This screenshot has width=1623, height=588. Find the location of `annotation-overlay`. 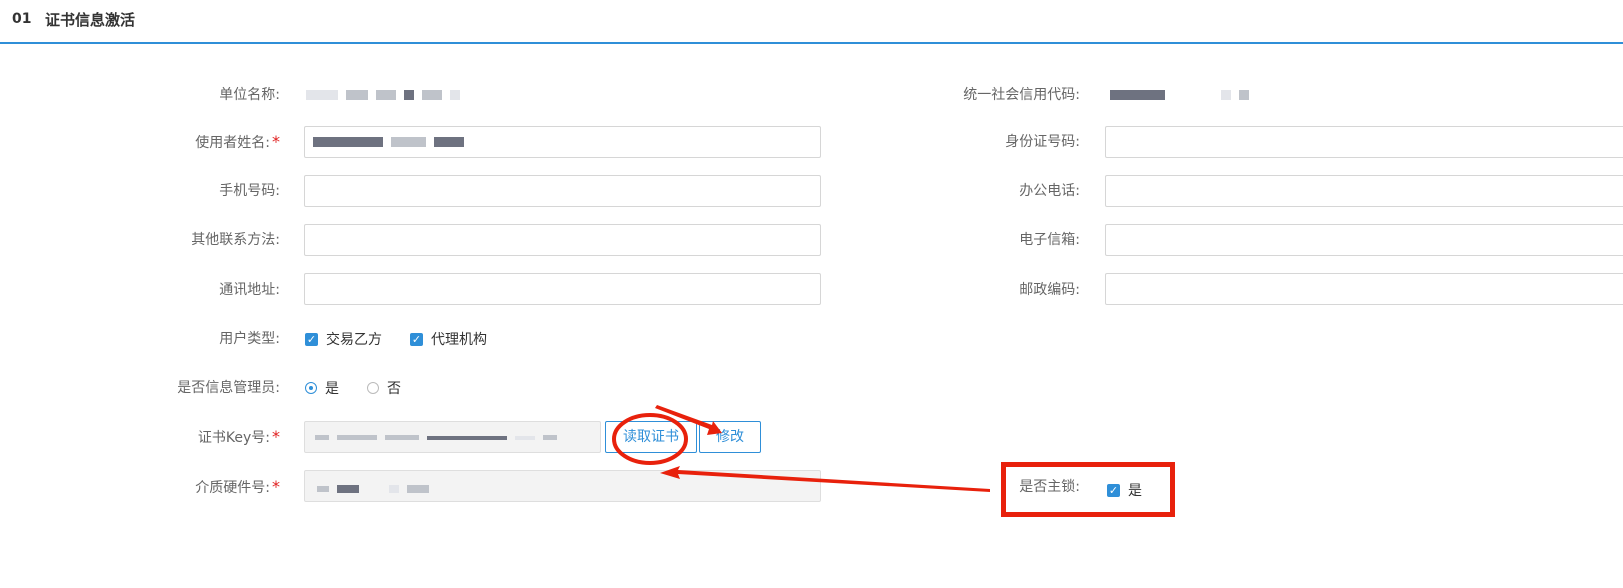

annotation-overlay is located at coordinates (801, 448).